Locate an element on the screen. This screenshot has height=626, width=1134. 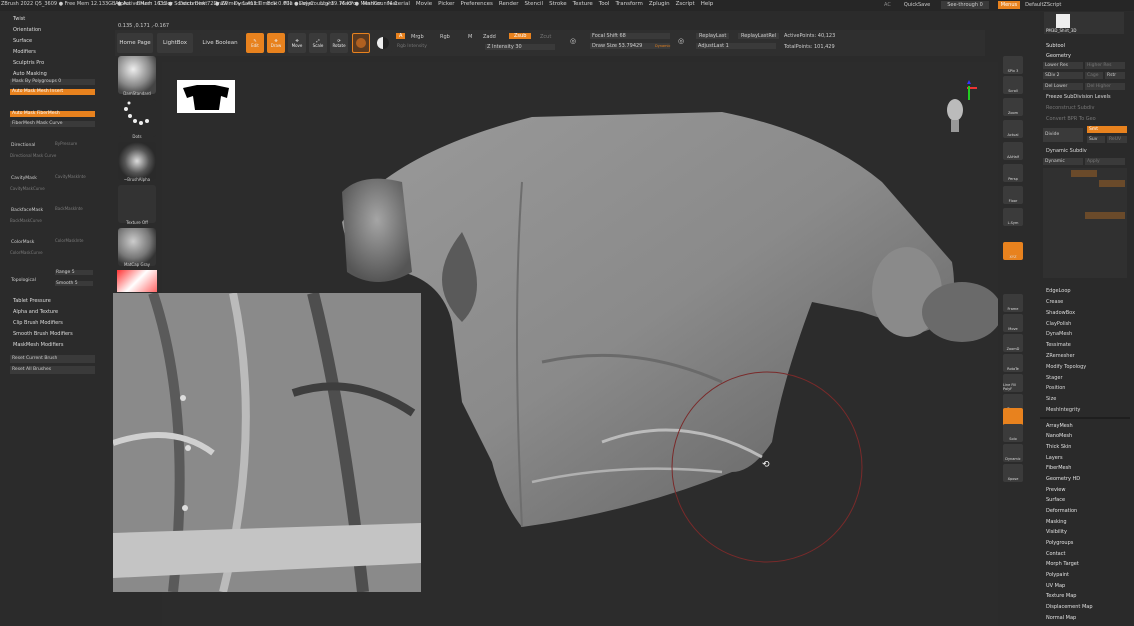
directional-button: Directional is located at coordinates (23, 145).